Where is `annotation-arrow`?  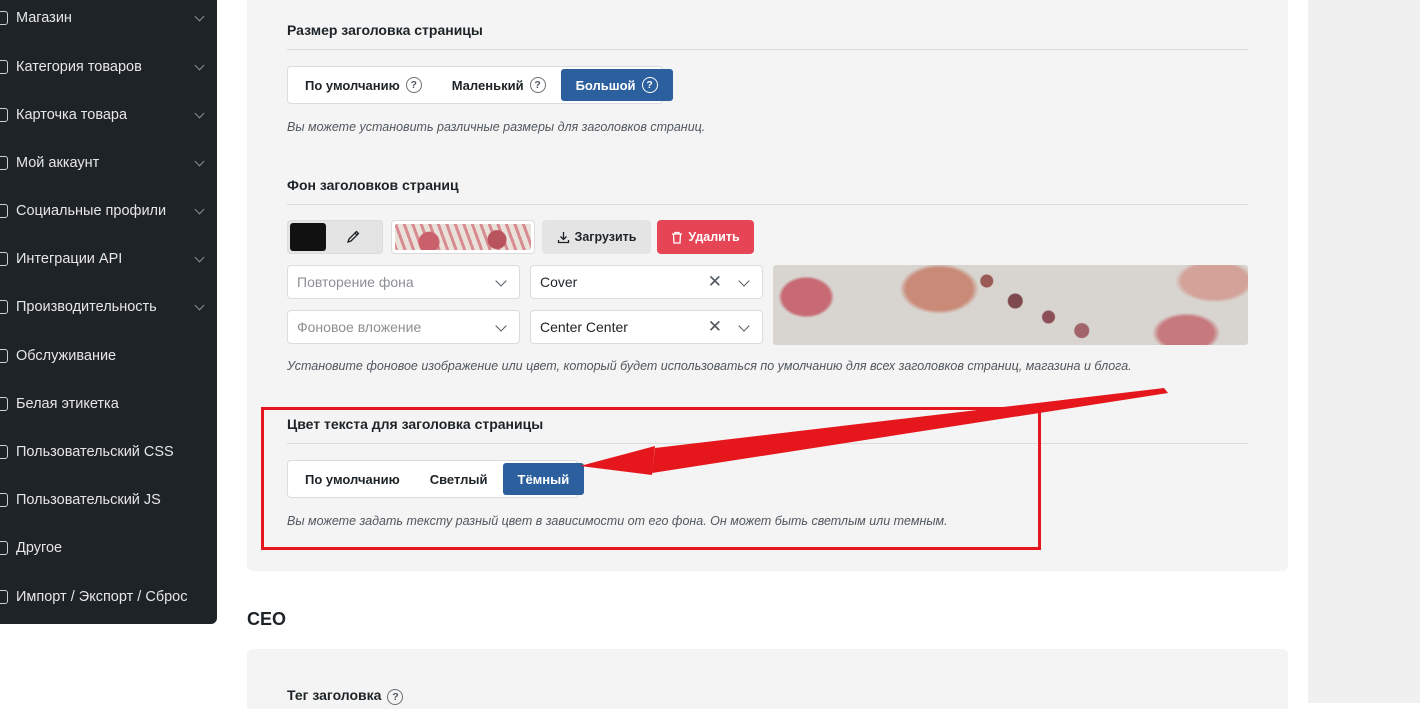 annotation-arrow is located at coordinates (874, 431).